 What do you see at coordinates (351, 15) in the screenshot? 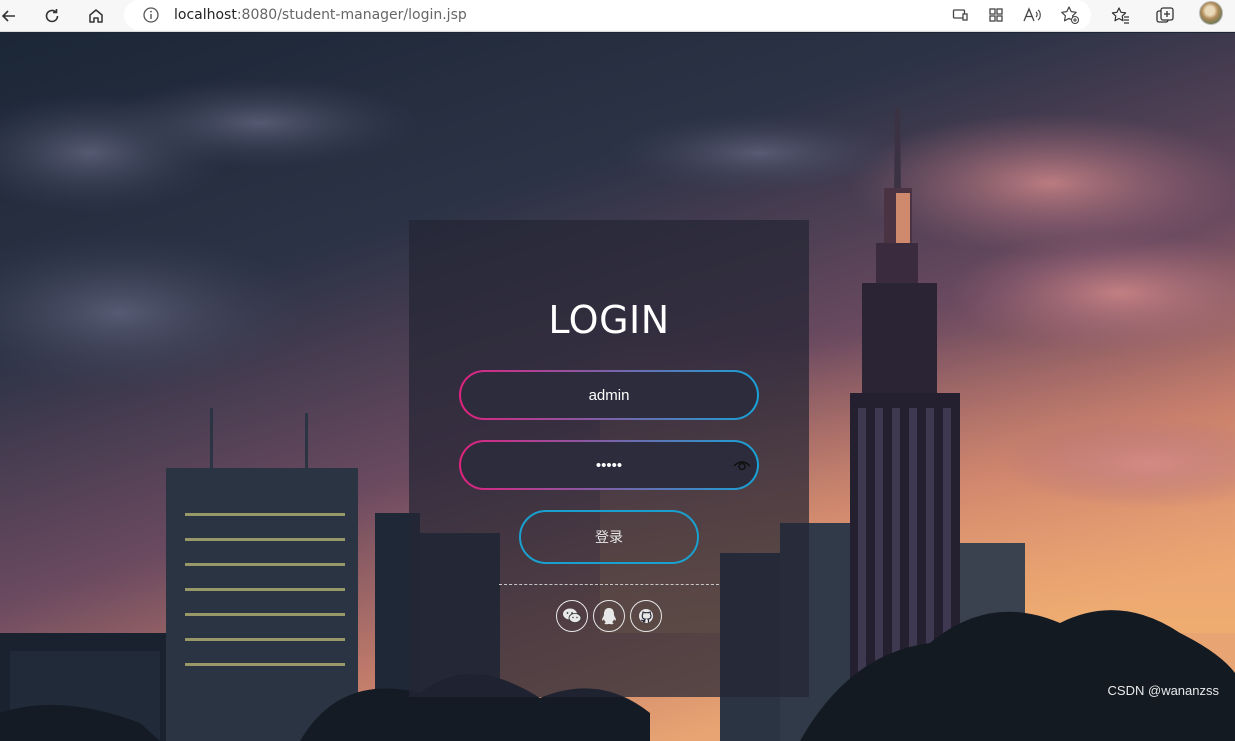
I see `url-path: :8080/student-manager/login.jsp` at bounding box center [351, 15].